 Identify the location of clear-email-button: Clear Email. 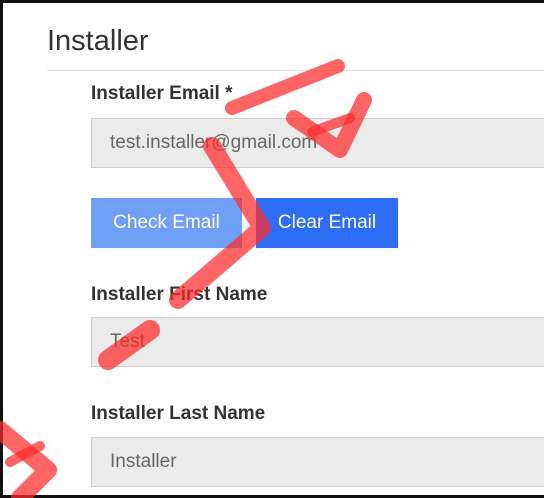
(327, 223).